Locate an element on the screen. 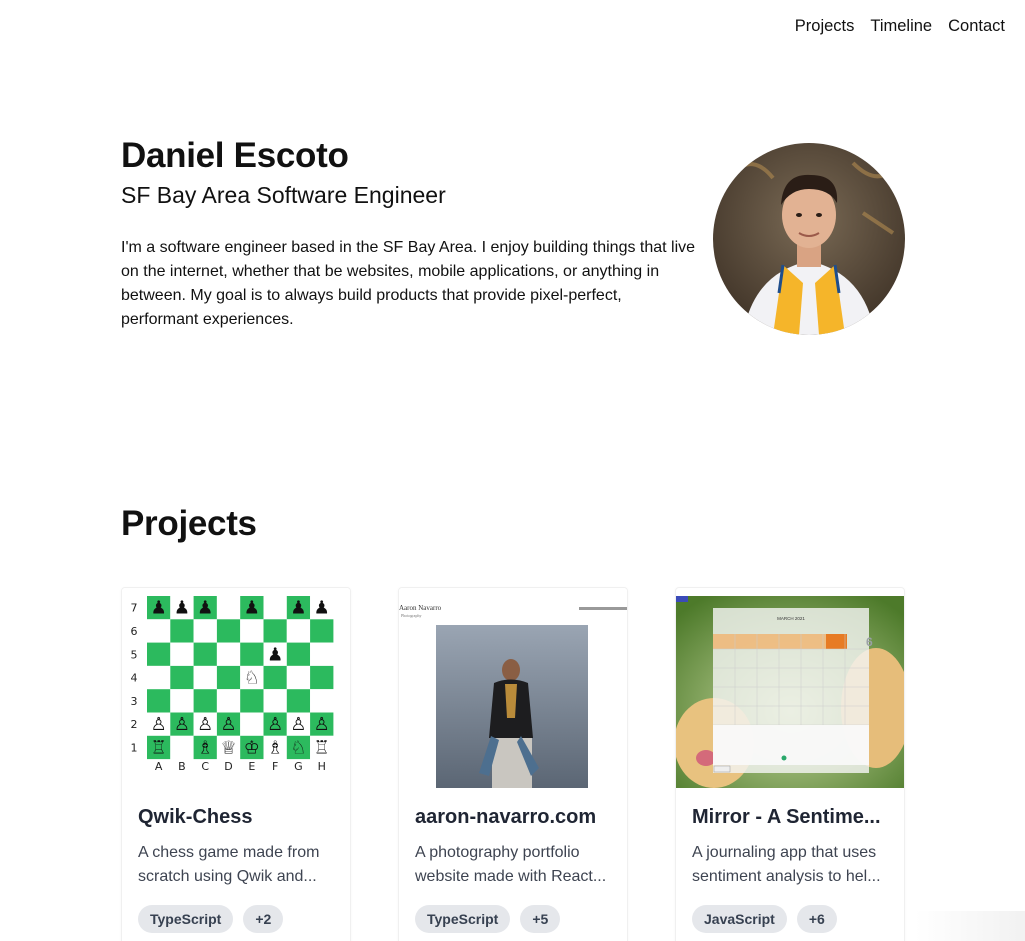 The width and height of the screenshot is (1025, 941). file-label: A is located at coordinates (159, 766).